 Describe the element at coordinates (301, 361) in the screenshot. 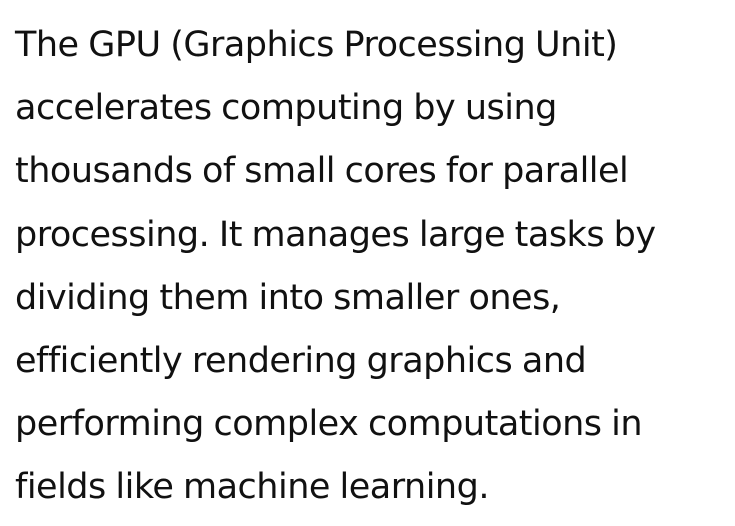

I see `paragraph-line-6: efficiently rendering graphics and` at that location.